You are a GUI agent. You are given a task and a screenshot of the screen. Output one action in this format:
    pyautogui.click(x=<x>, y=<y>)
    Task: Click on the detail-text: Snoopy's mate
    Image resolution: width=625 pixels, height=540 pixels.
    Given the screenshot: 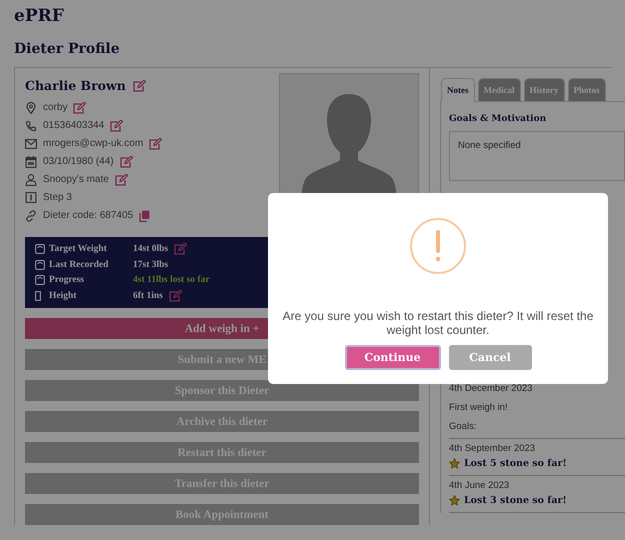 What is the action you would take?
    pyautogui.click(x=76, y=179)
    